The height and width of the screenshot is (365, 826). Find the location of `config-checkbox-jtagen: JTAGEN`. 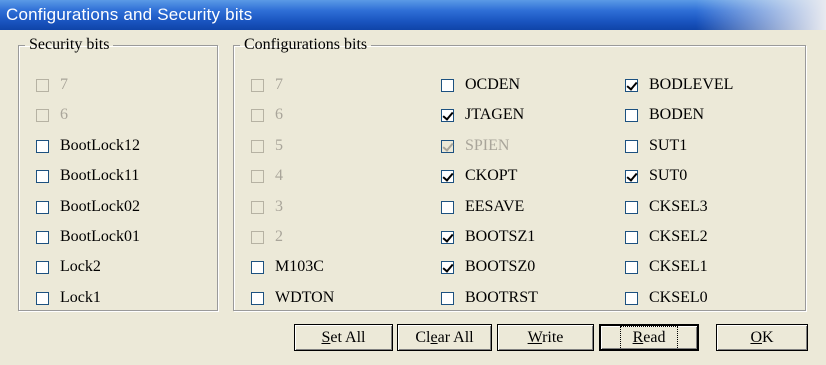

config-checkbox-jtagen: JTAGEN is located at coordinates (482, 115).